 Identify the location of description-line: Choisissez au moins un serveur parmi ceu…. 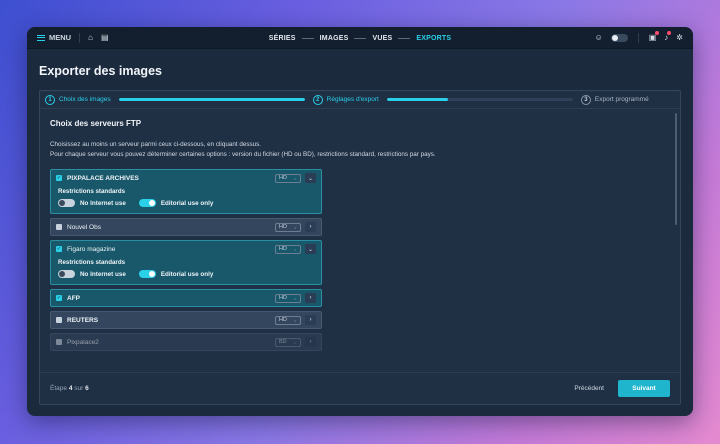
(156, 144).